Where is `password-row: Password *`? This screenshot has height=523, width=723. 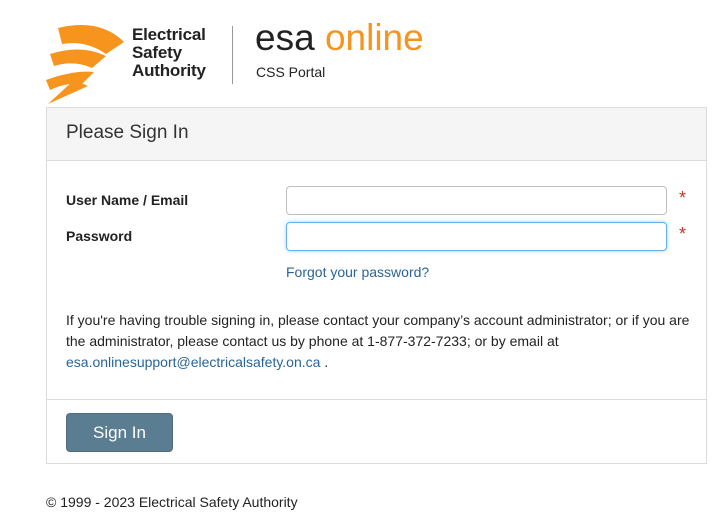
password-row: Password * is located at coordinates (376, 238).